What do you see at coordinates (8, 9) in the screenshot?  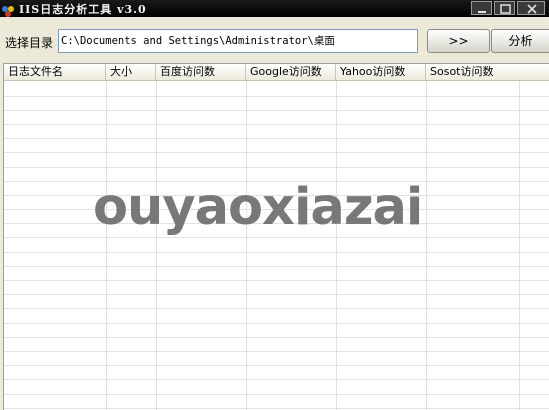 I see `app-icon` at bounding box center [8, 9].